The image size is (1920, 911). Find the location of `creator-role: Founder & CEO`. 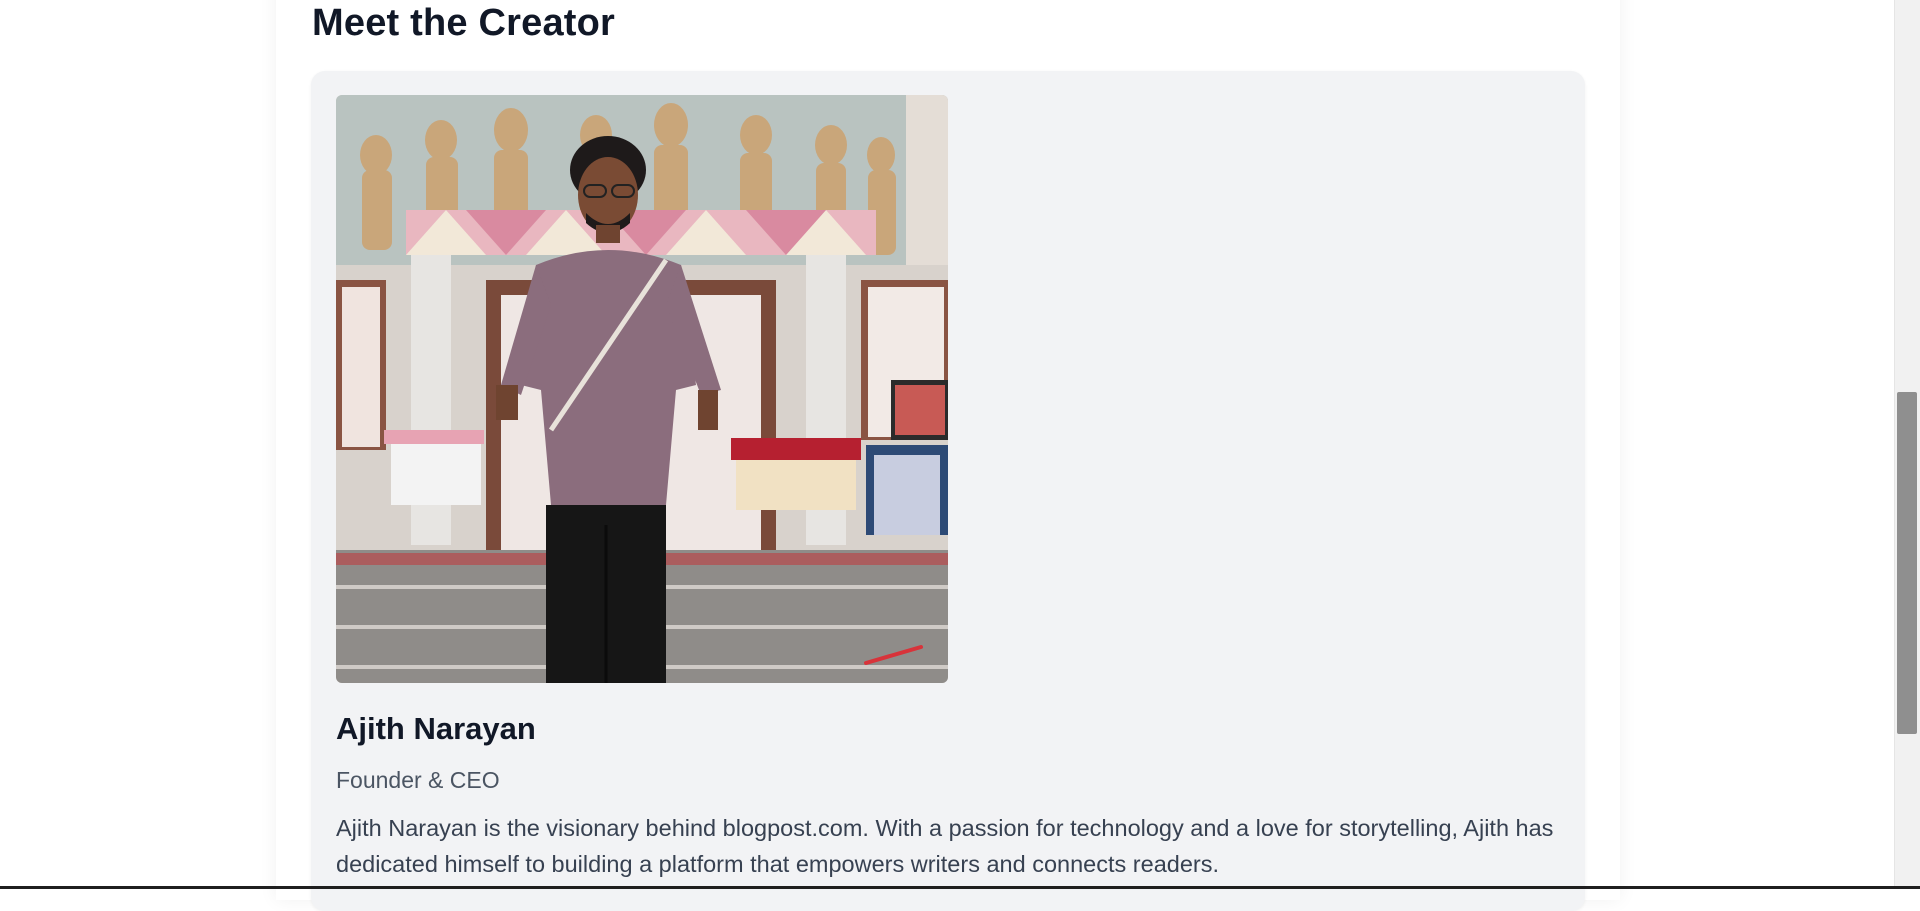

creator-role: Founder & CEO is located at coordinates (418, 780).